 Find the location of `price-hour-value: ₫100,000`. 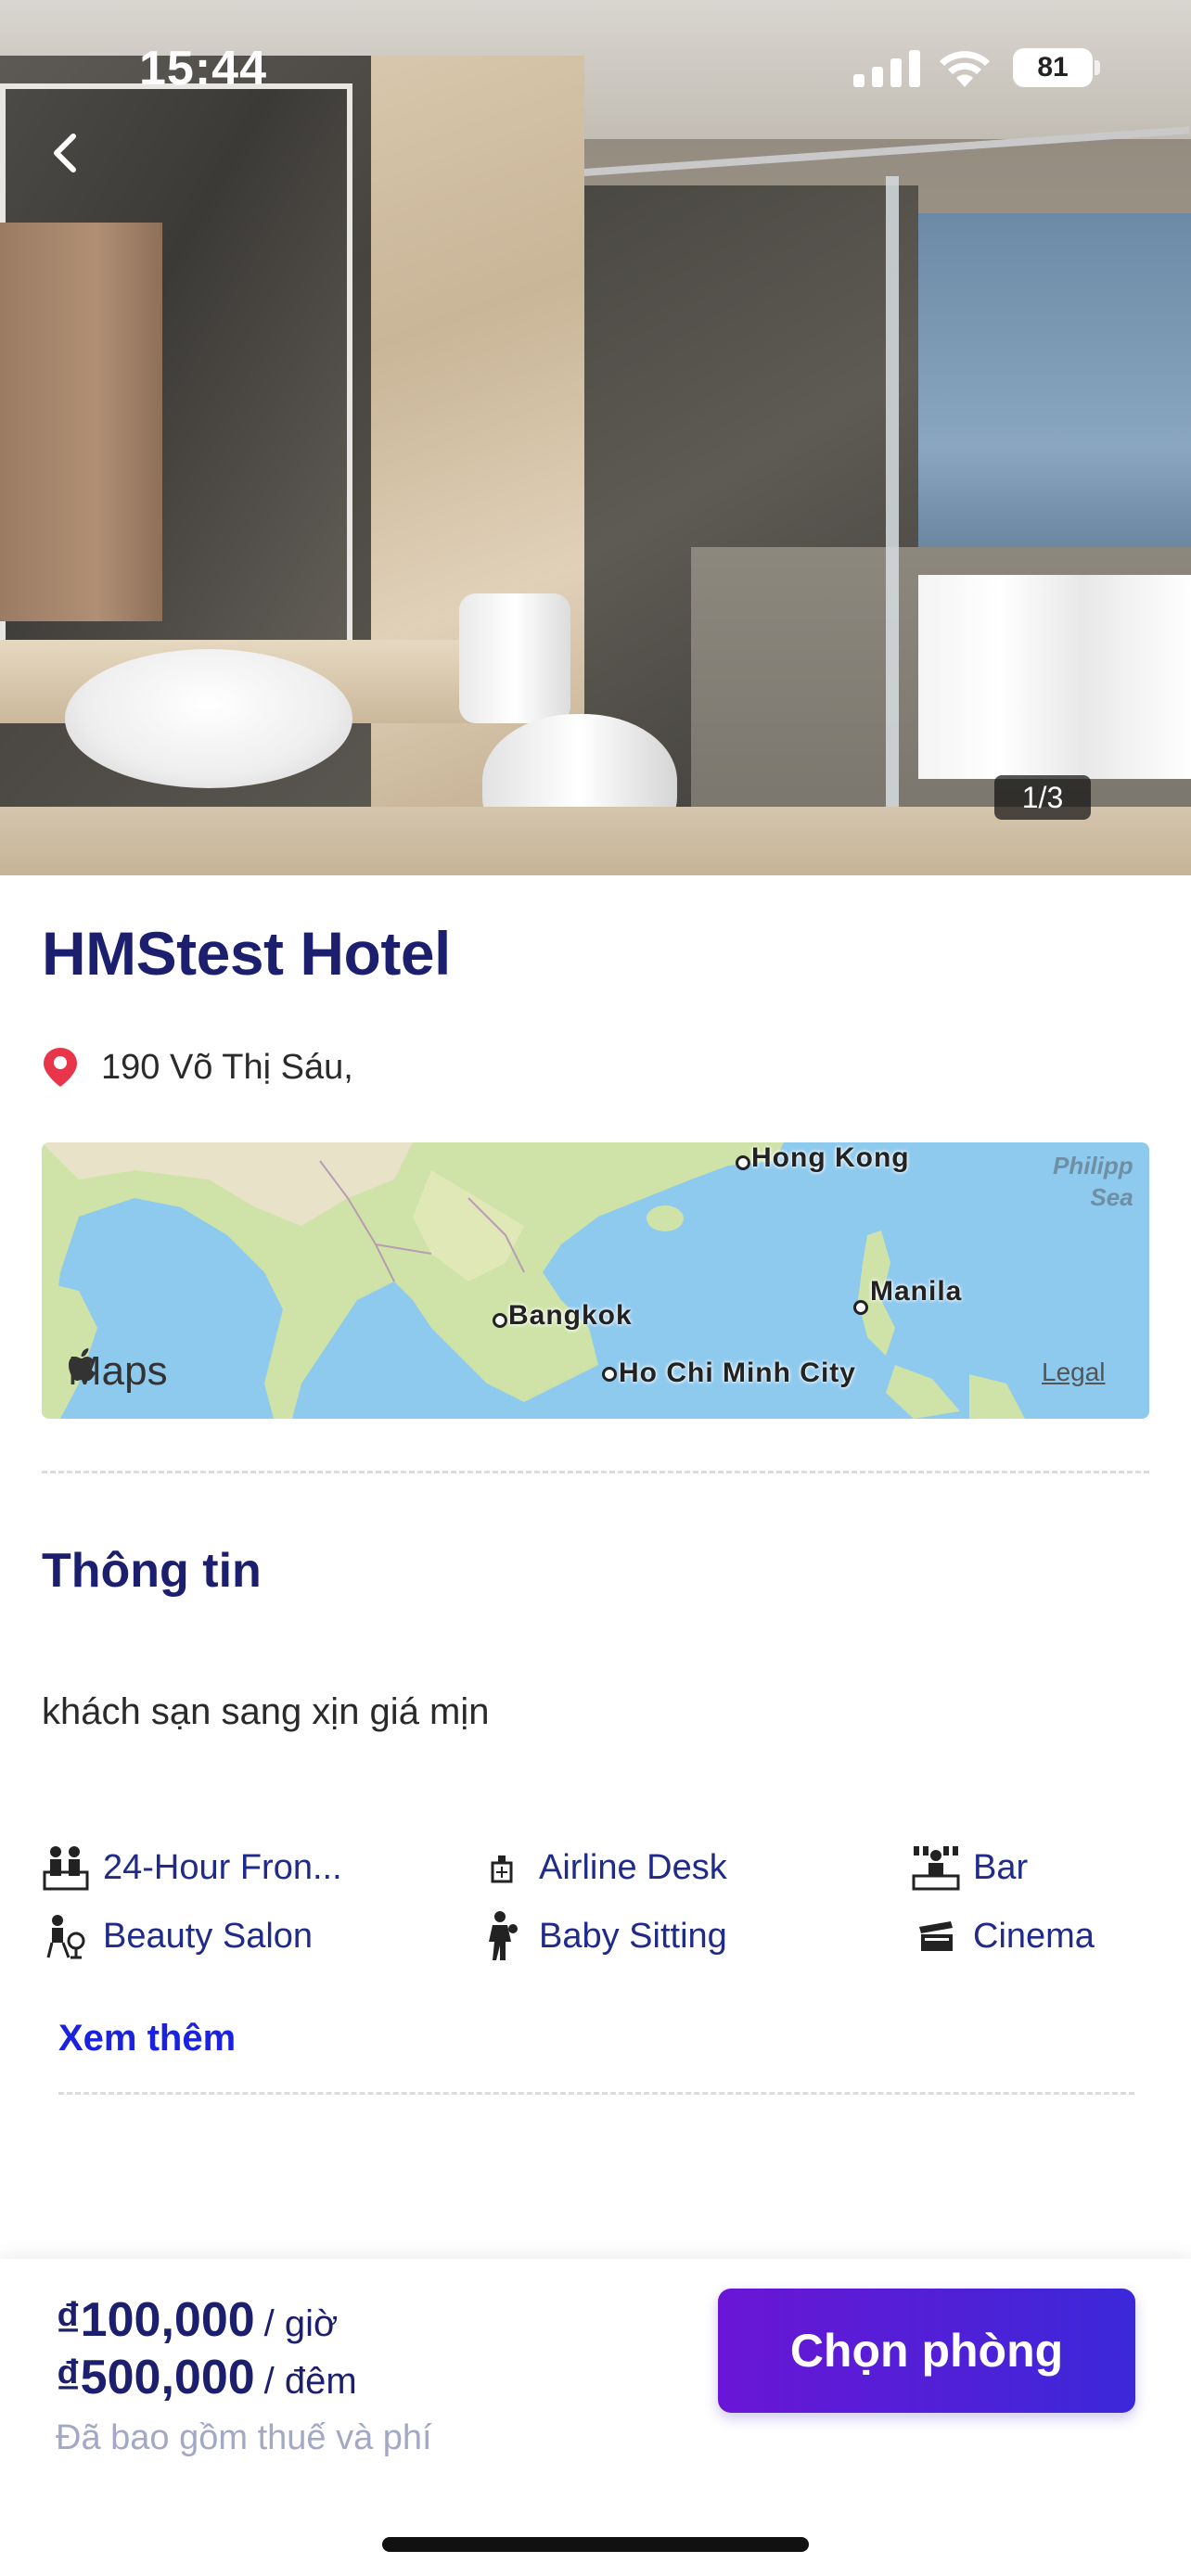

price-hour-value: ₫100,000 is located at coordinates (155, 2320).